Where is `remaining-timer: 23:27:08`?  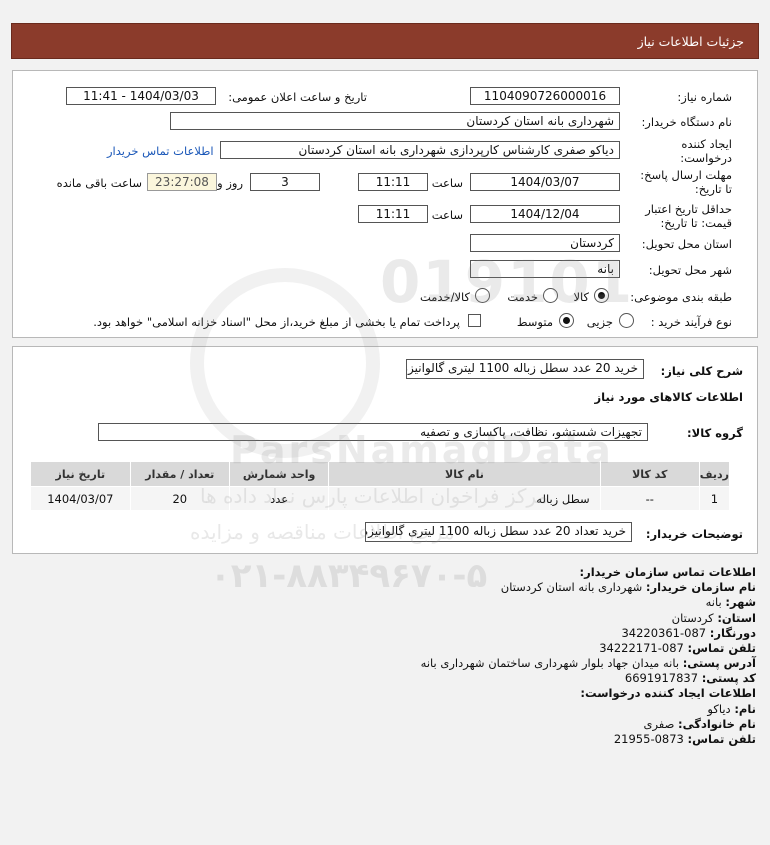 remaining-timer: 23:27:08 is located at coordinates (182, 182).